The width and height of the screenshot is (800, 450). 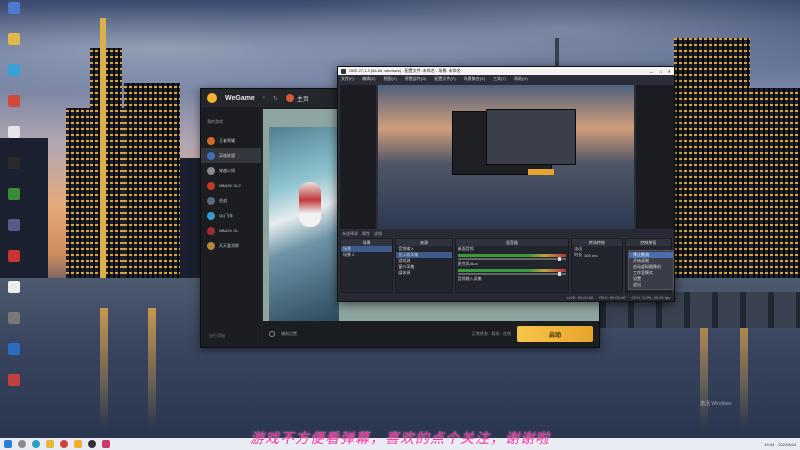 I want to click on start-game-button: 启动, so click(x=555, y=334).